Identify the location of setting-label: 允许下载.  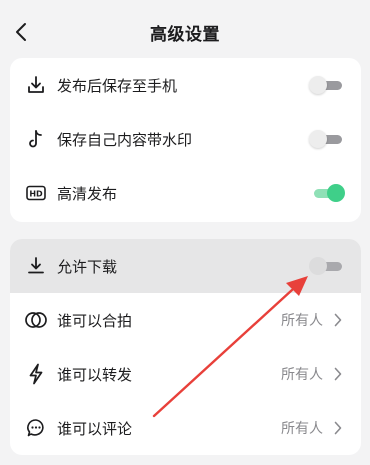
(87, 266).